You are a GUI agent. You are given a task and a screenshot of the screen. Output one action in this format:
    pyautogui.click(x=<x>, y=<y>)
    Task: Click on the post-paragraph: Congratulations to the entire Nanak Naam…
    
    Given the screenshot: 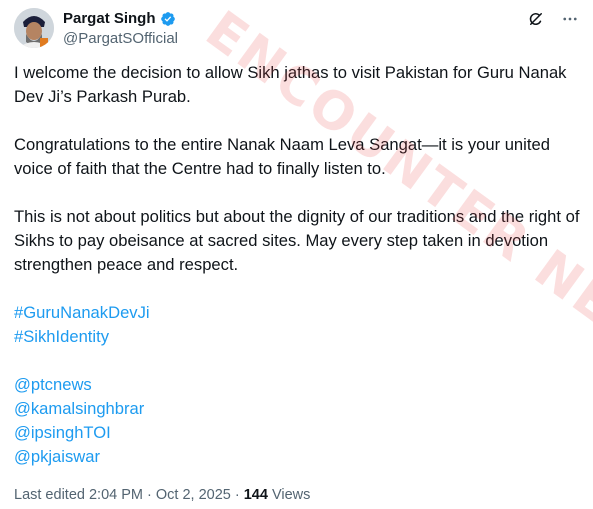 What is the action you would take?
    pyautogui.click(x=282, y=156)
    